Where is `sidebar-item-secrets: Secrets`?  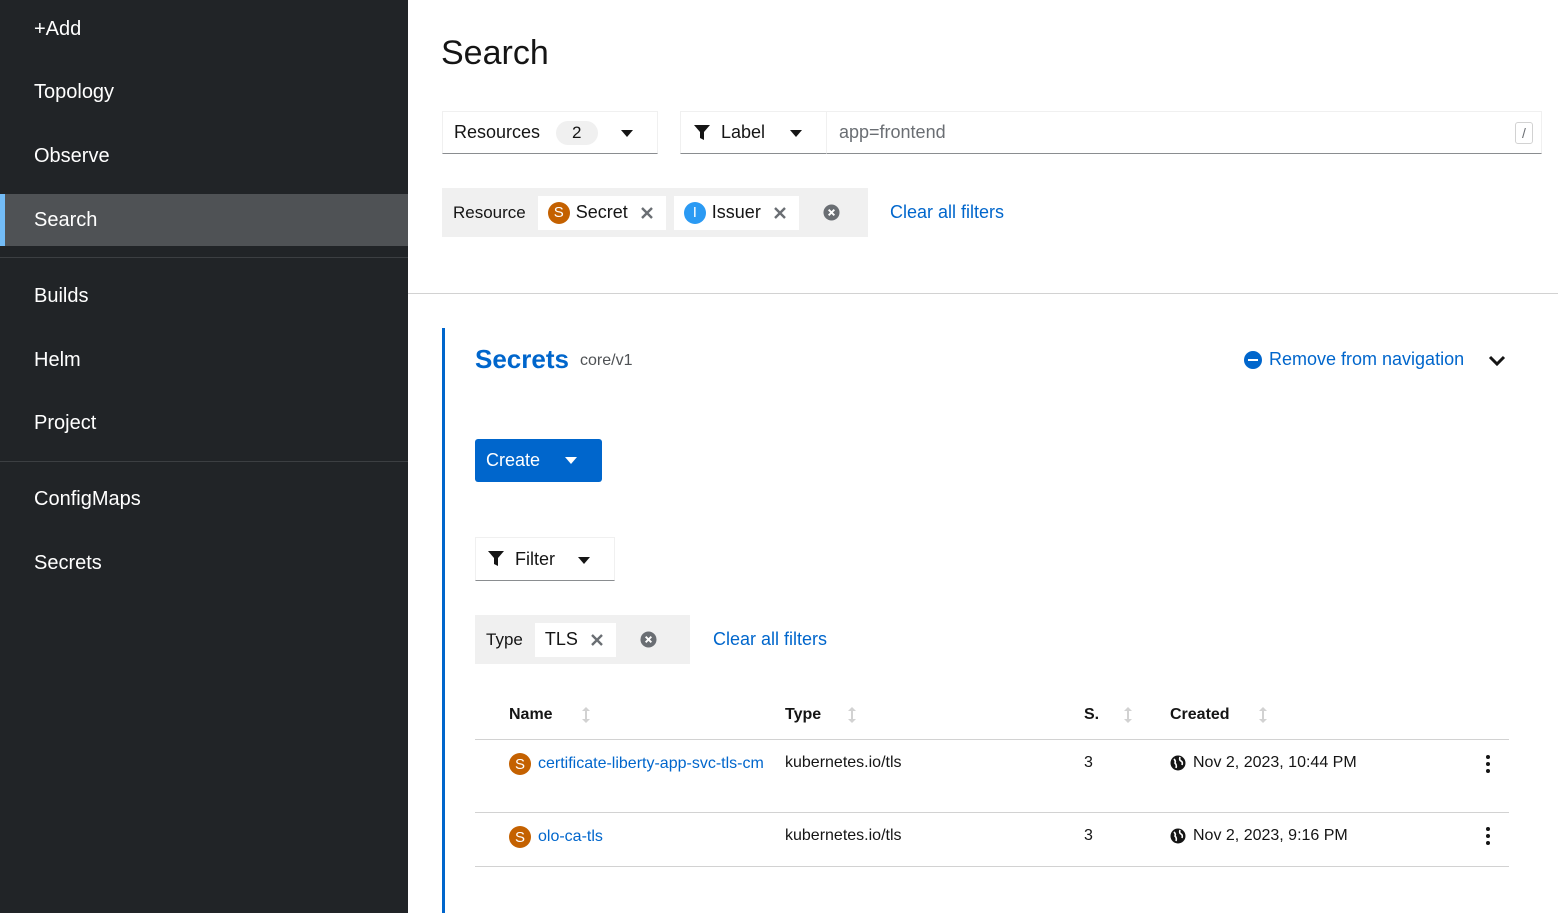
sidebar-item-secrets: Secrets is located at coordinates (204, 563).